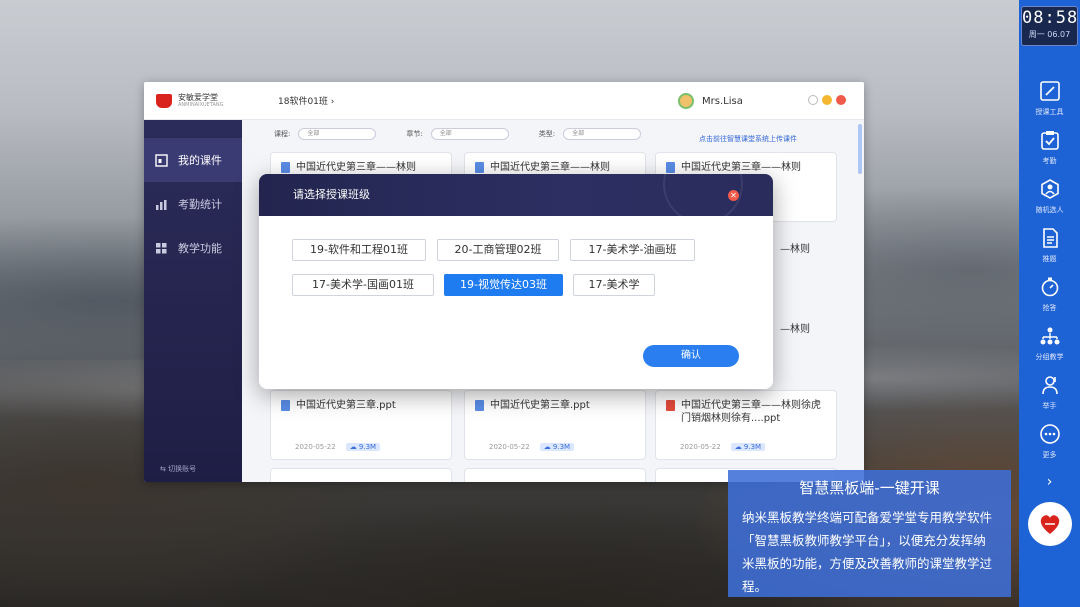  I want to click on clock-widget: 08:58 周一 06.07, so click(1049, 26).